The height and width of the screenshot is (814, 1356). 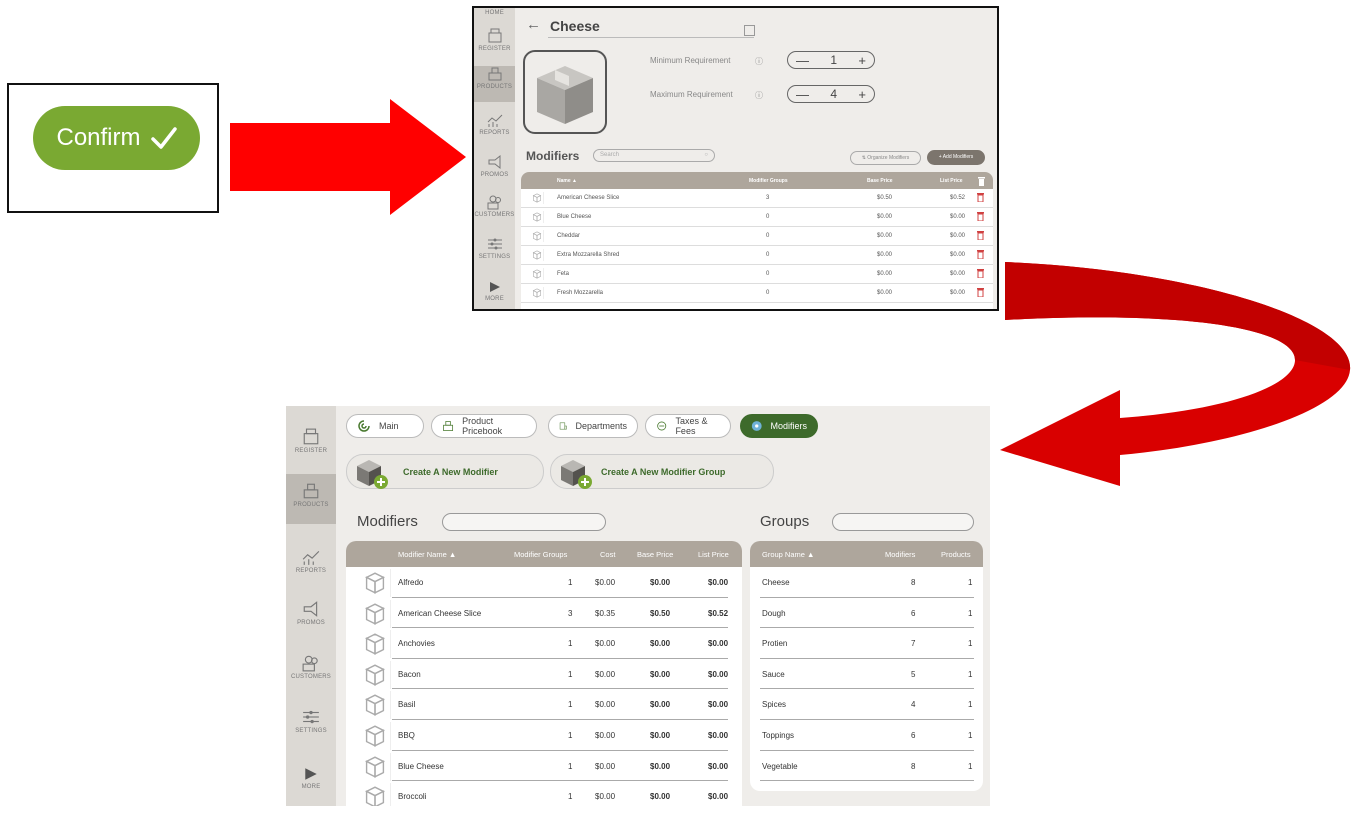 I want to click on confirm-button: Confirm, so click(x=116, y=138).